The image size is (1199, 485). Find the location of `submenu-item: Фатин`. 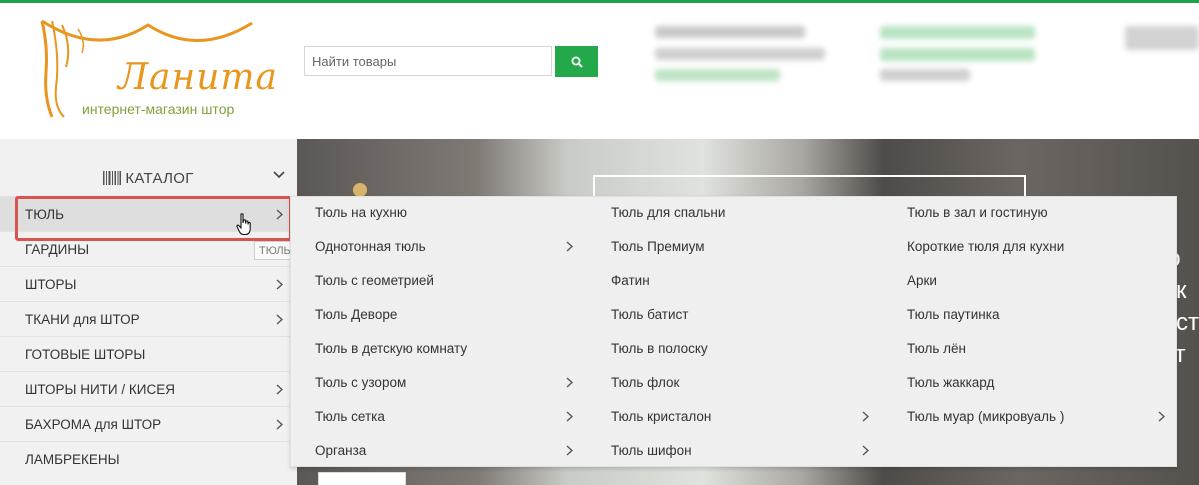

submenu-item: Фатин is located at coordinates (630, 281).